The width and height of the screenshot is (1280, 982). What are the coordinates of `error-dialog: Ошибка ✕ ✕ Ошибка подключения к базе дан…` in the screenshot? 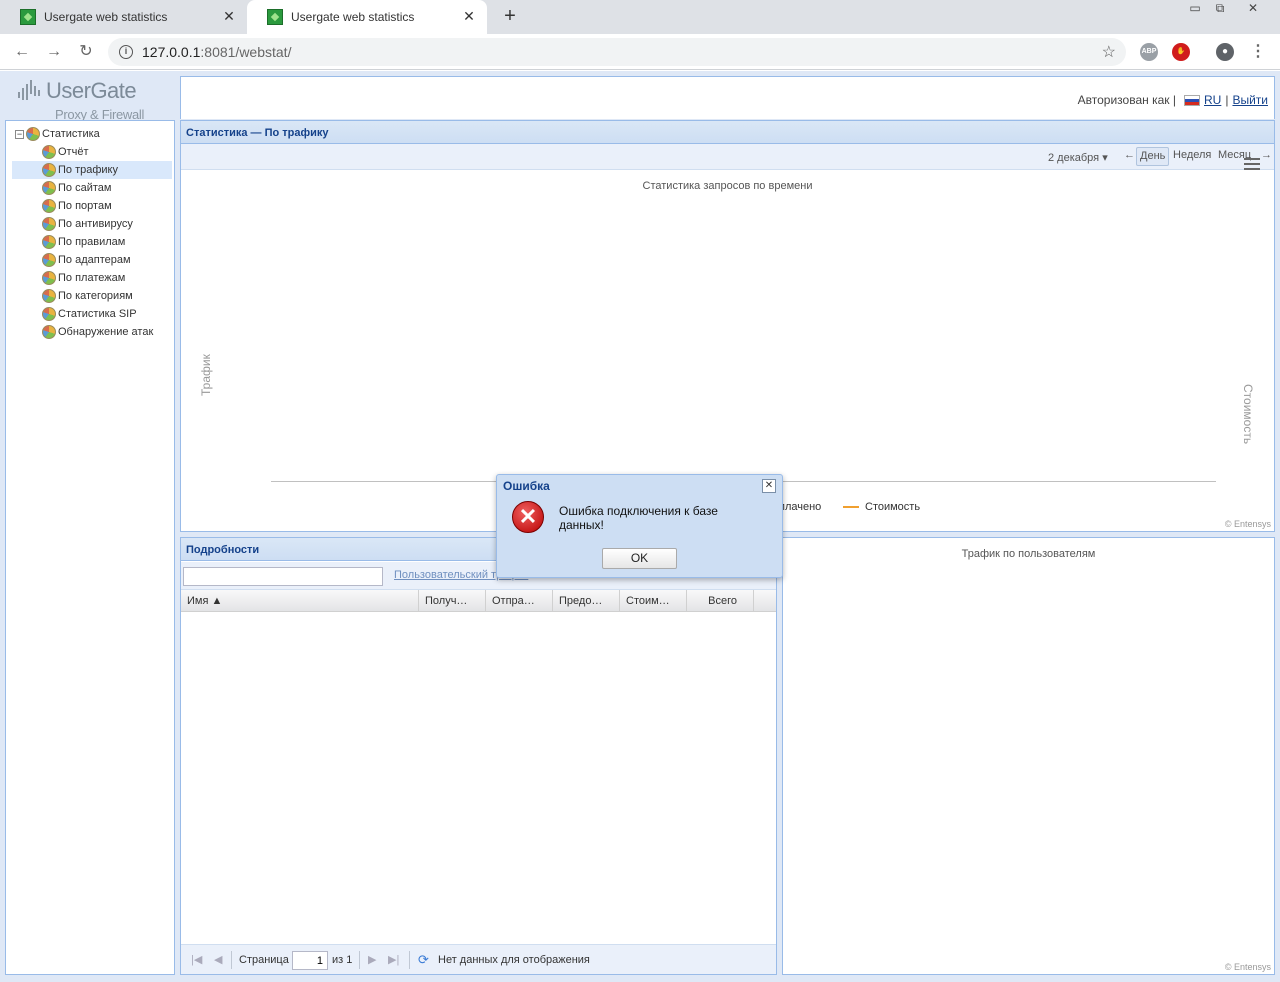 It's located at (639, 526).